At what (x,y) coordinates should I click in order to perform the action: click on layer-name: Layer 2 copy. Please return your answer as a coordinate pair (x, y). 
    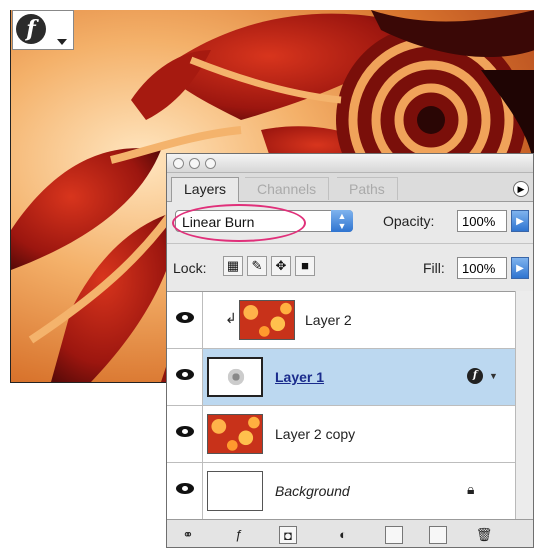
    Looking at the image, I should click on (315, 434).